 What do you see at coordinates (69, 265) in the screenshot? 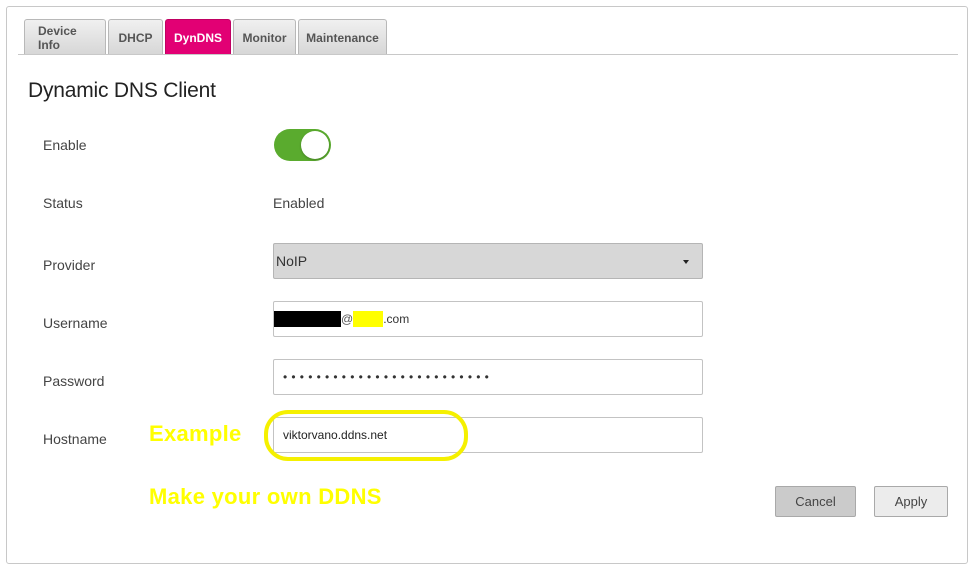
I see `provider-label: Provider` at bounding box center [69, 265].